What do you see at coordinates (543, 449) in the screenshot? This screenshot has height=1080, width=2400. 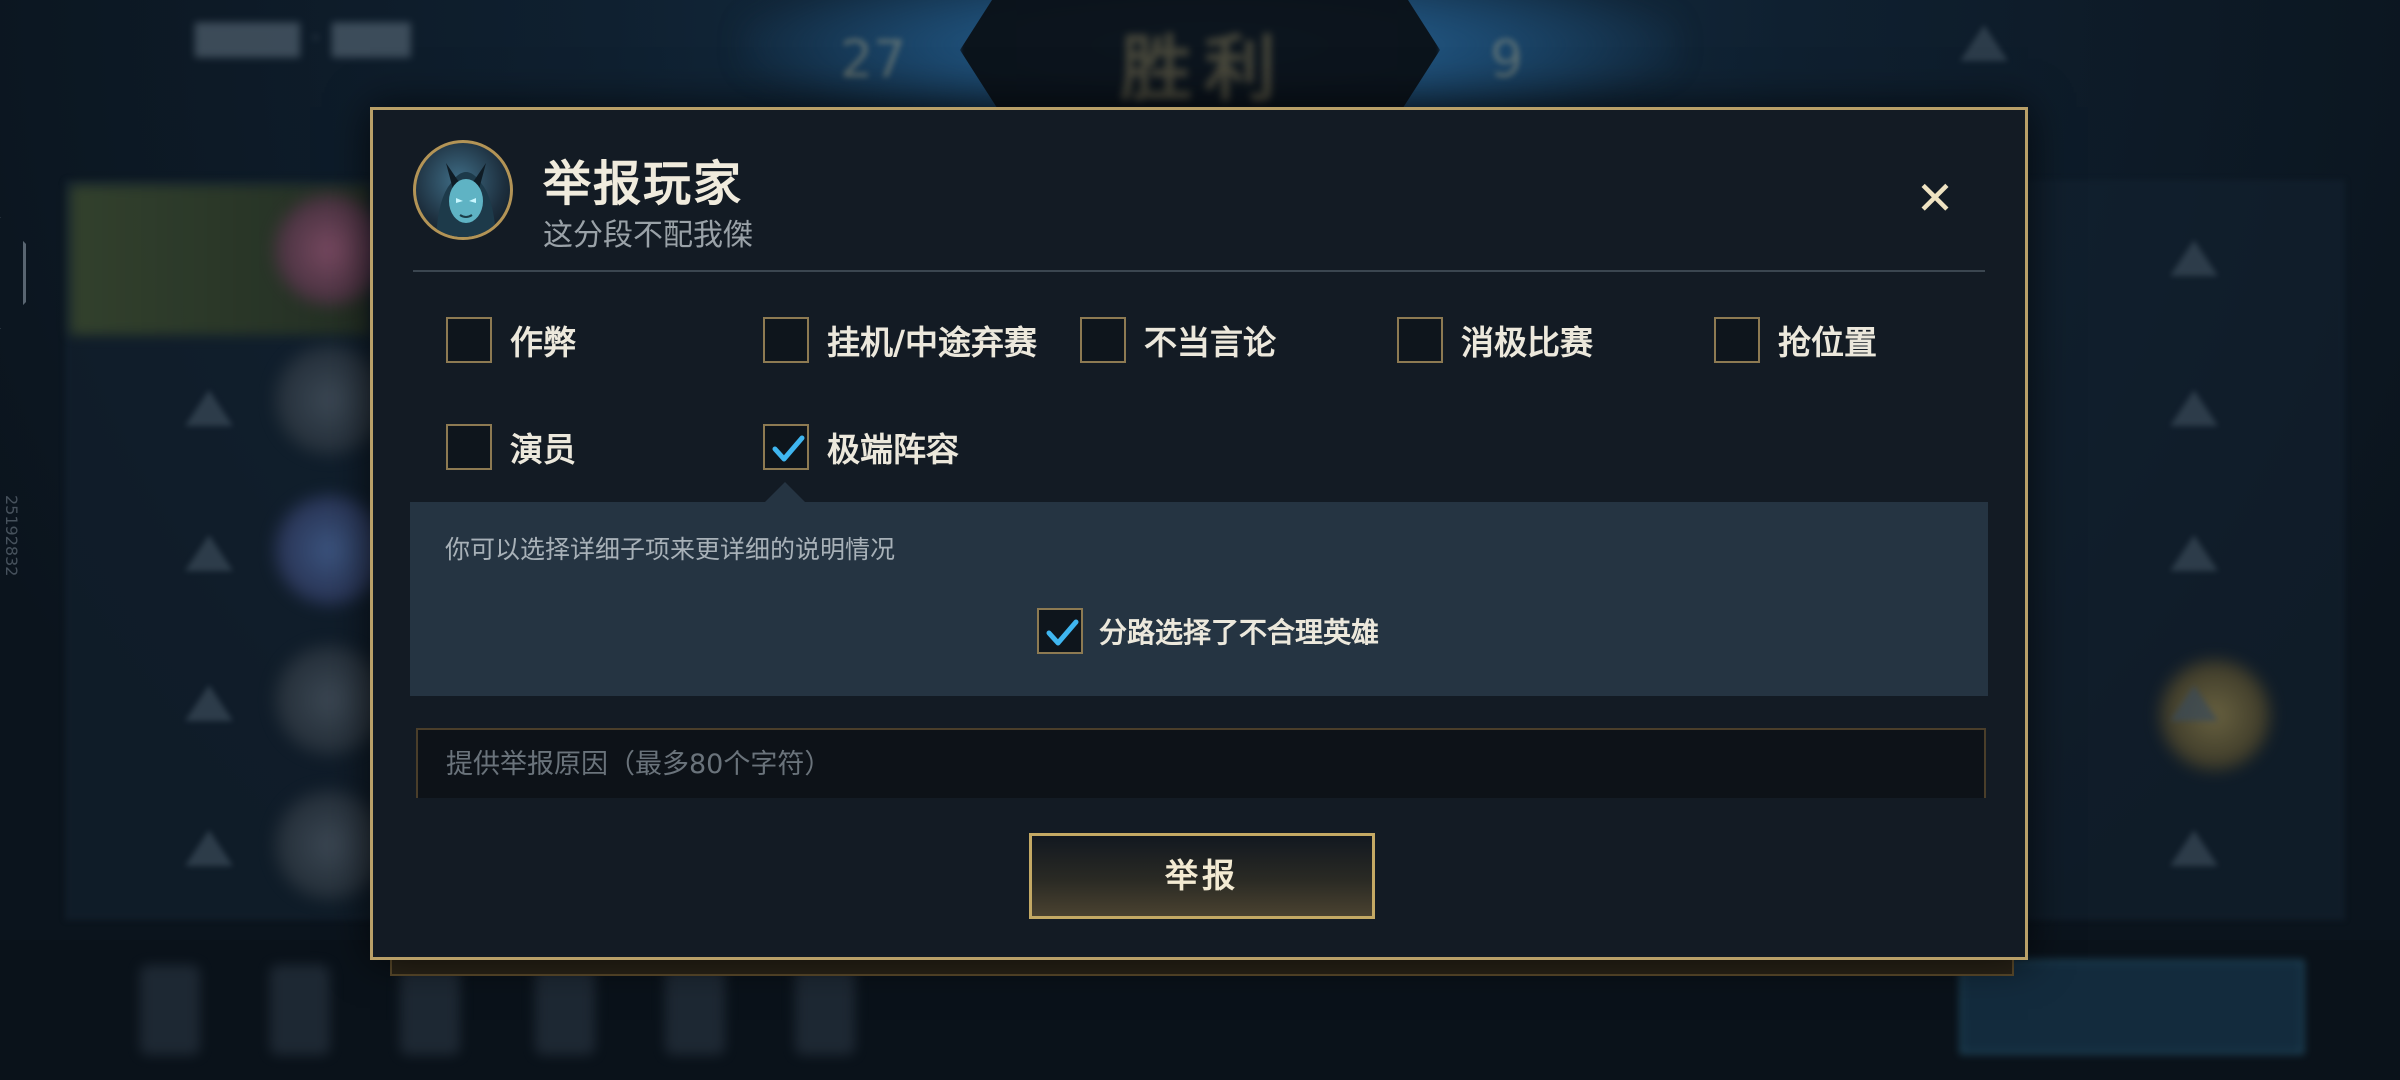 I see `option-label: 演员` at bounding box center [543, 449].